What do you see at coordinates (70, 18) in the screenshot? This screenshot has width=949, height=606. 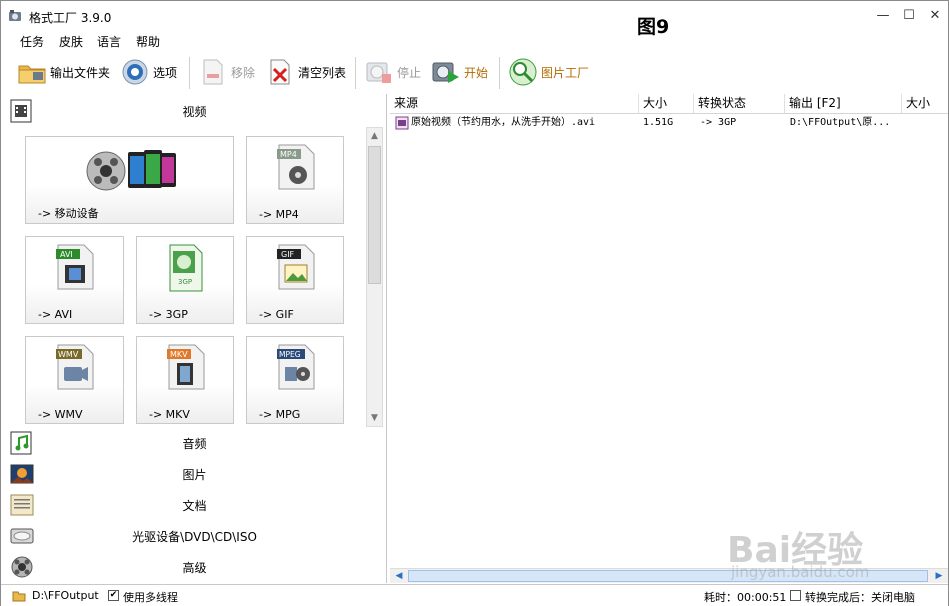 I see `window-title: 格式工厂 3.9.0` at bounding box center [70, 18].